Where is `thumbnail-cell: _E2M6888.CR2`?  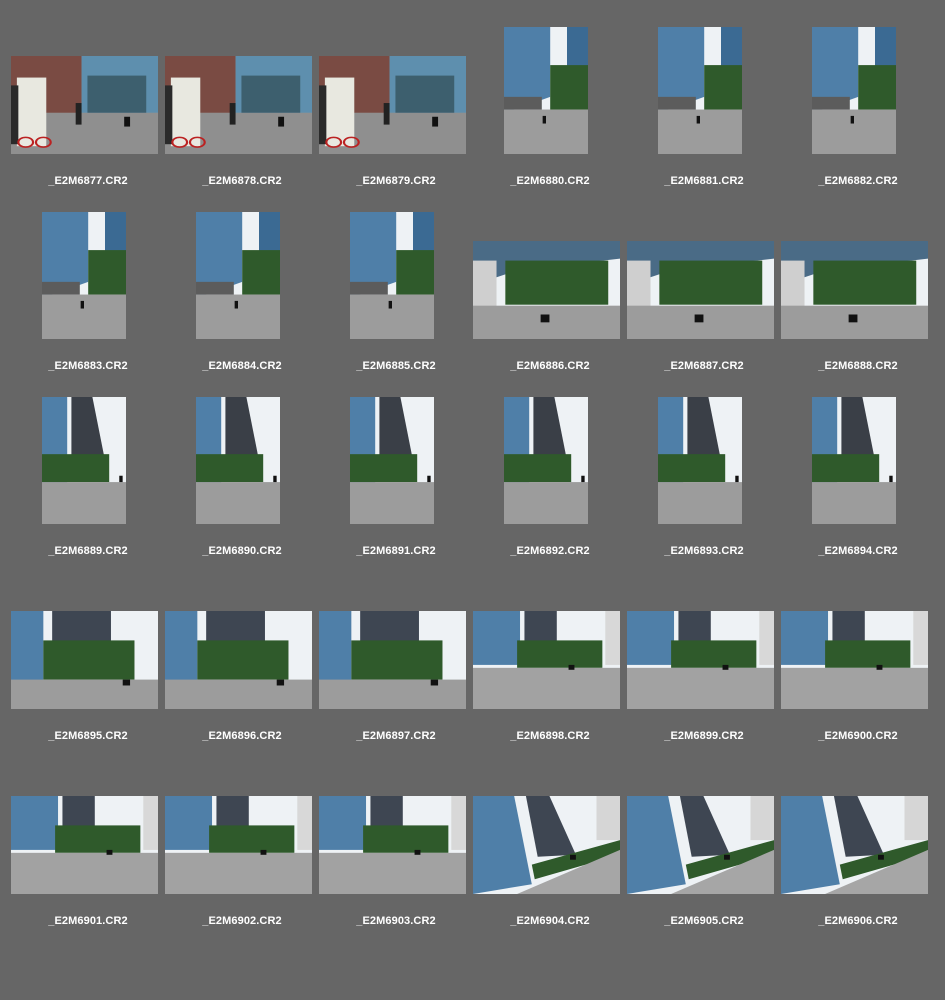
thumbnail-cell: _E2M6888.CR2 is located at coordinates (858, 304).